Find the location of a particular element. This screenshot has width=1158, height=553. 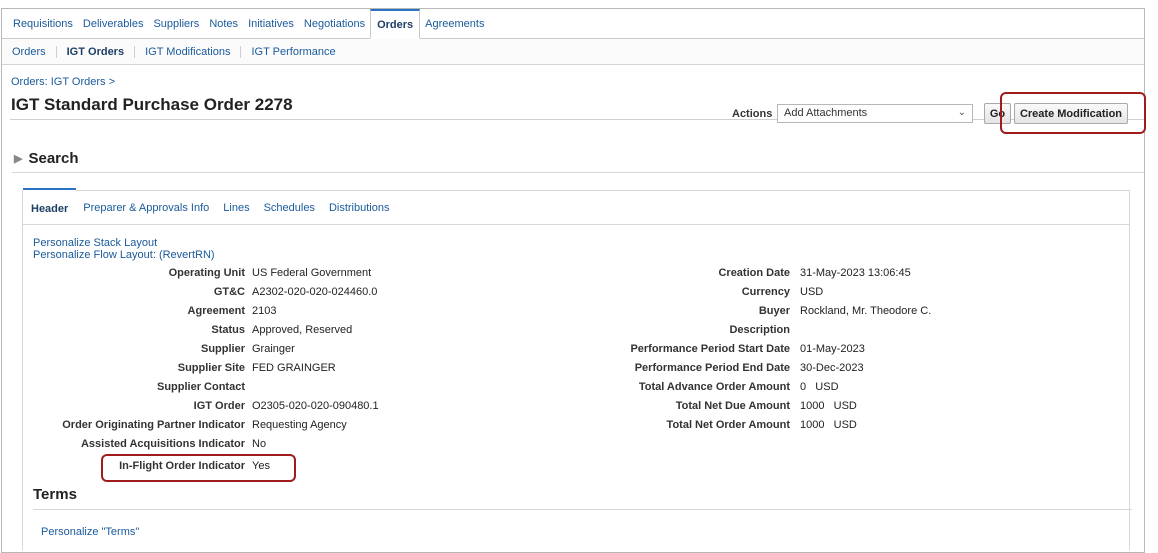

subtab-igt-modifications: IGT Modifications is located at coordinates (188, 51).